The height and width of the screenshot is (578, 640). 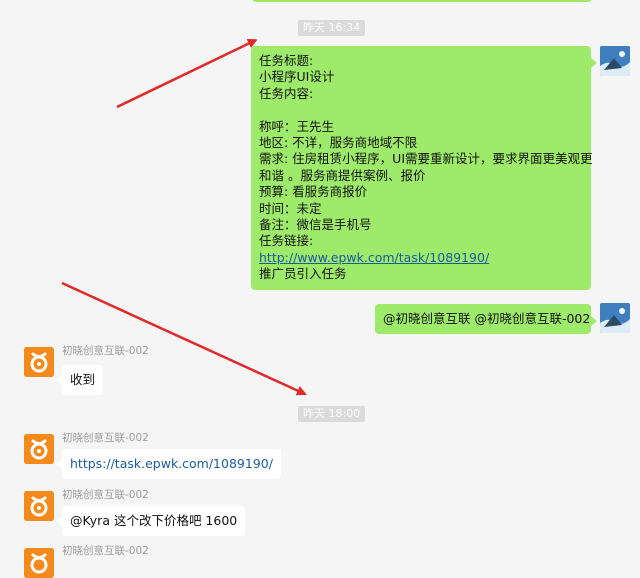 What do you see at coordinates (422, 1) in the screenshot?
I see `previous-message-bubble` at bounding box center [422, 1].